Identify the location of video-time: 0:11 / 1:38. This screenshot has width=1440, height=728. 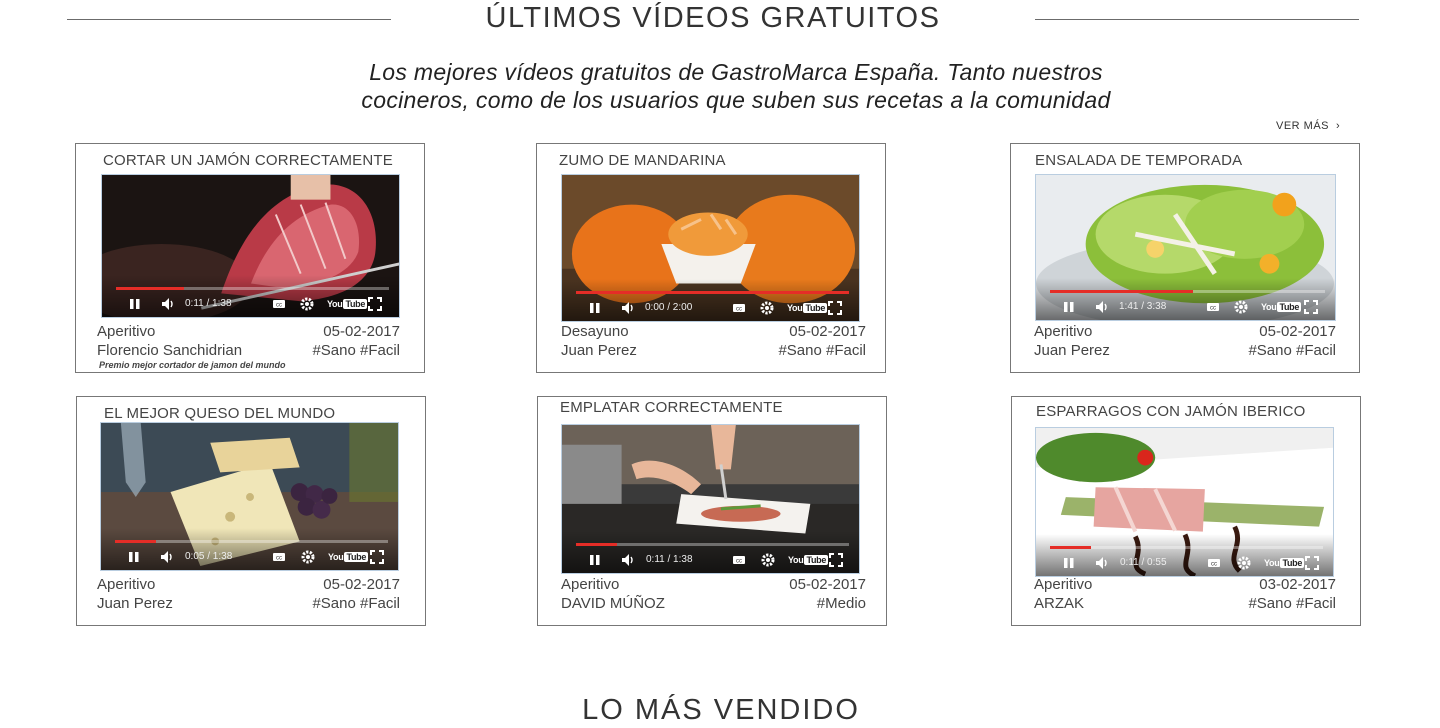
(669, 559).